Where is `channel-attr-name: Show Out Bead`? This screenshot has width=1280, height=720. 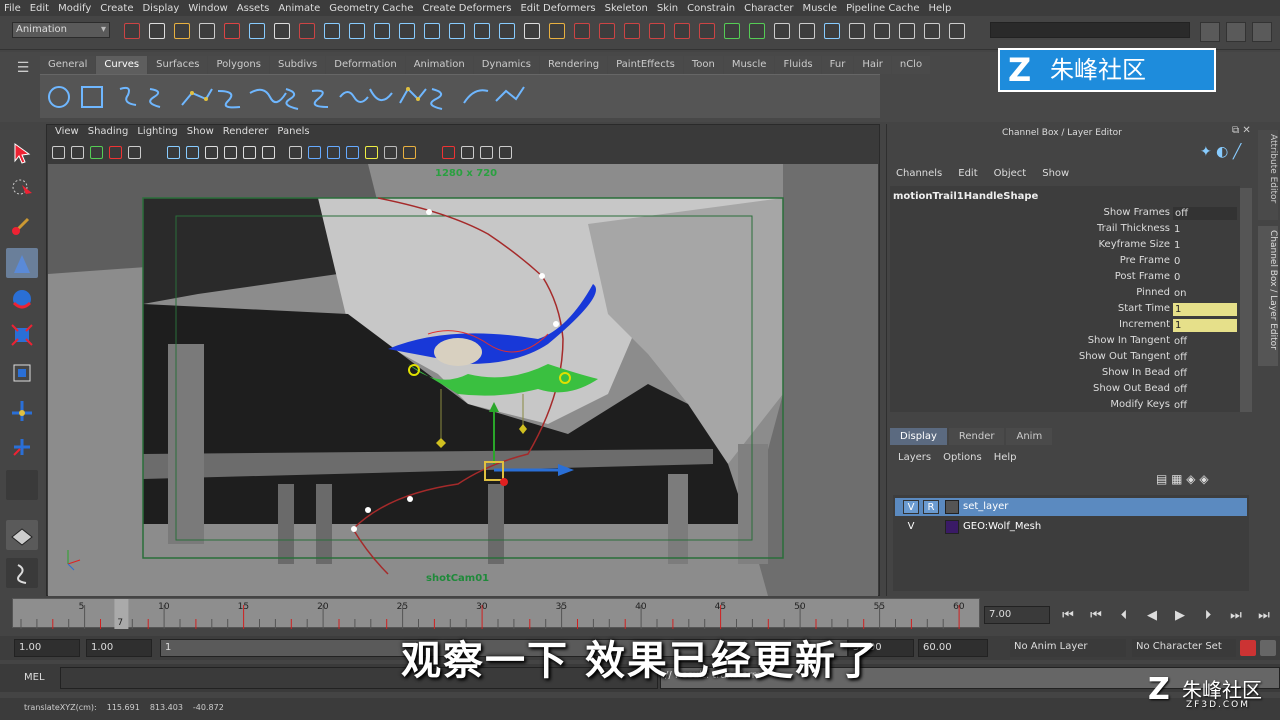
channel-attr-name: Show Out Bead is located at coordinates (1131, 388).